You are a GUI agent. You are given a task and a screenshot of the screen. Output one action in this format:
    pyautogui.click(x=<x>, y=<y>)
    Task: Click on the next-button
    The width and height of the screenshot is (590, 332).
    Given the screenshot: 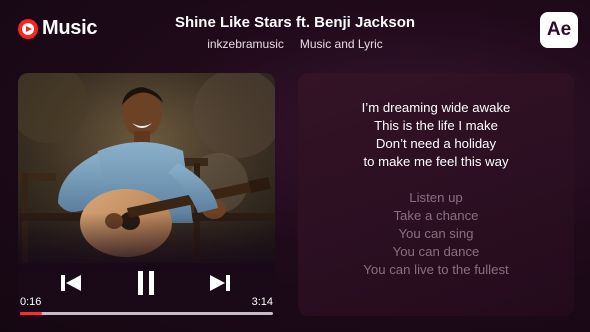 What is the action you would take?
    pyautogui.click(x=220, y=283)
    